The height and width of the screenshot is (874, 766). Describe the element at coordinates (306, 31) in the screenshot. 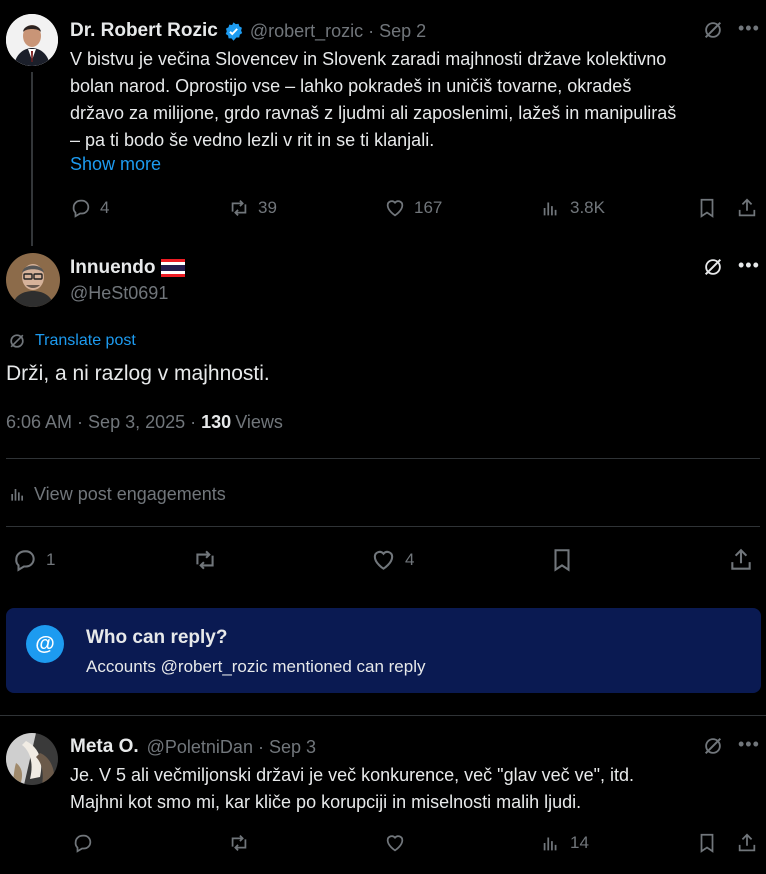

I see `author-handle: @robert_rozic` at that location.